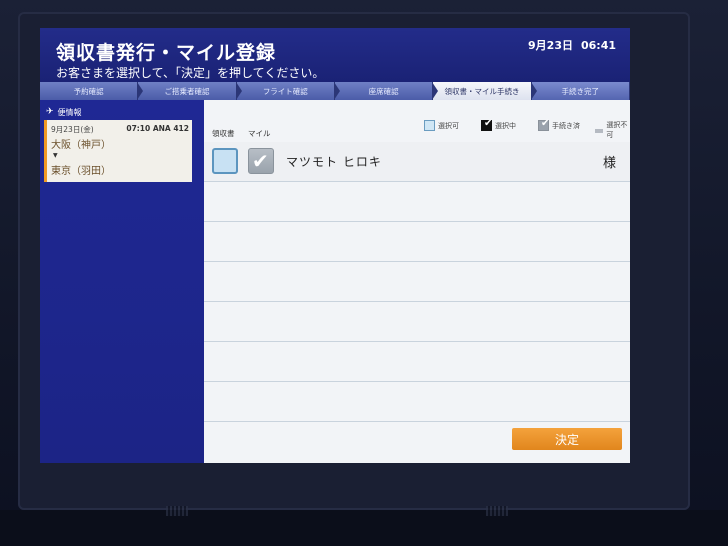 This screenshot has width=728, height=546. What do you see at coordinates (617, 130) in the screenshot?
I see `legend-unselectable-label: 選択不可` at bounding box center [617, 130].